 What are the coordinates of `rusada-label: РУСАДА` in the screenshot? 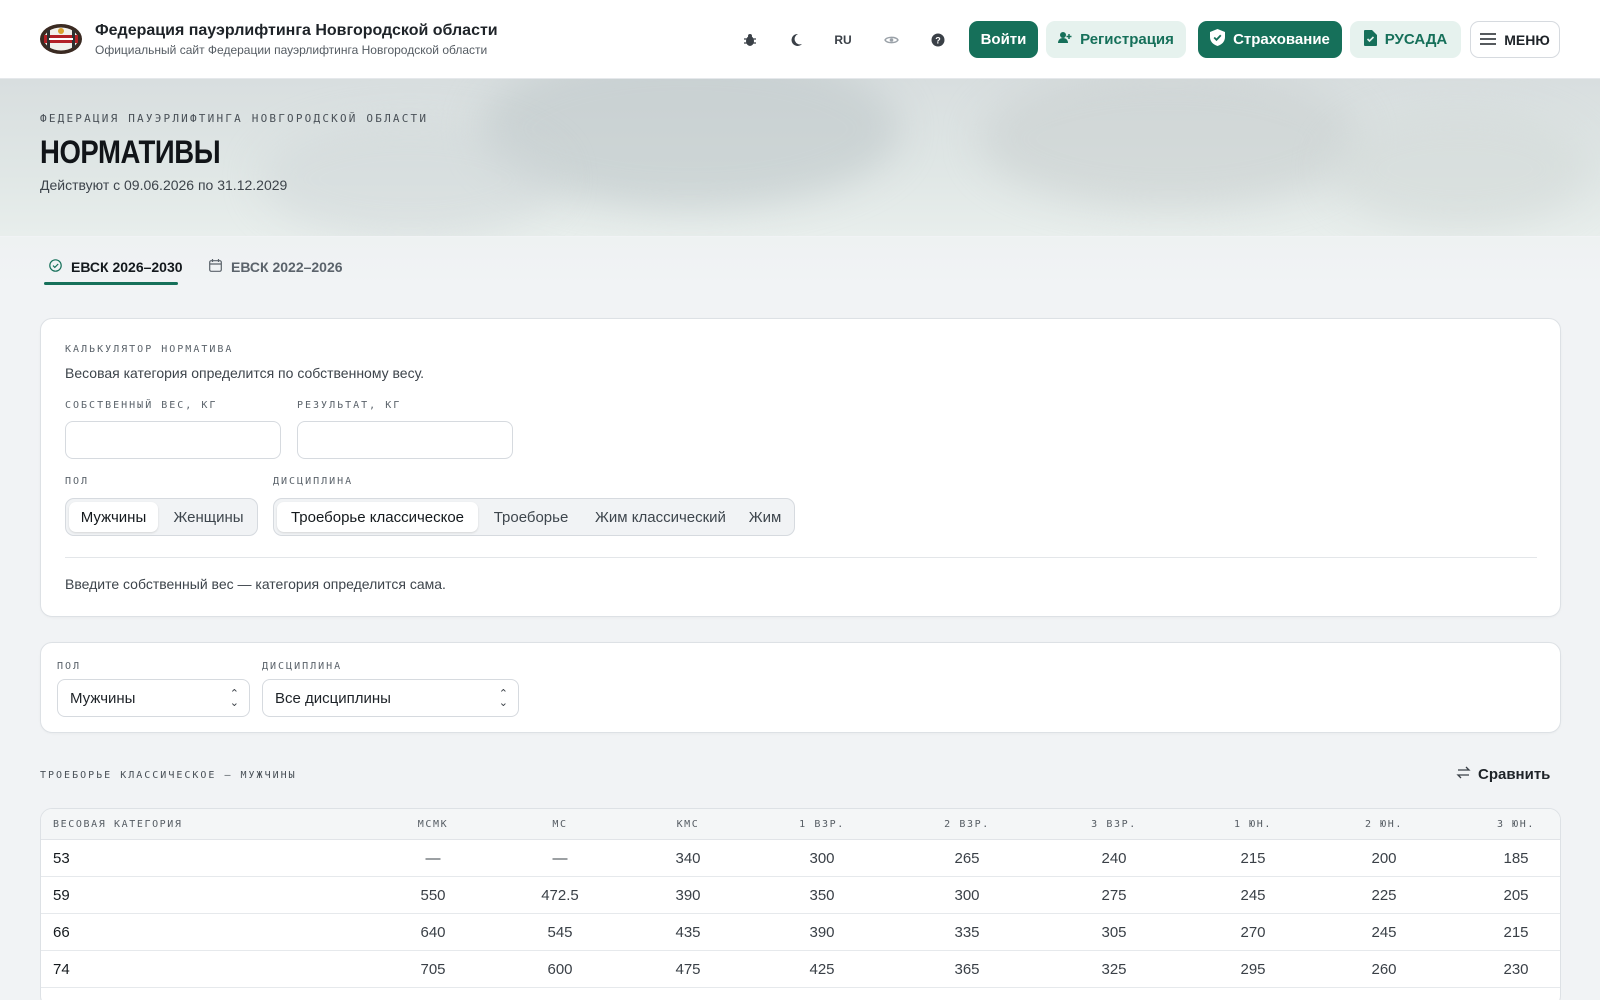 It's located at (1416, 39).